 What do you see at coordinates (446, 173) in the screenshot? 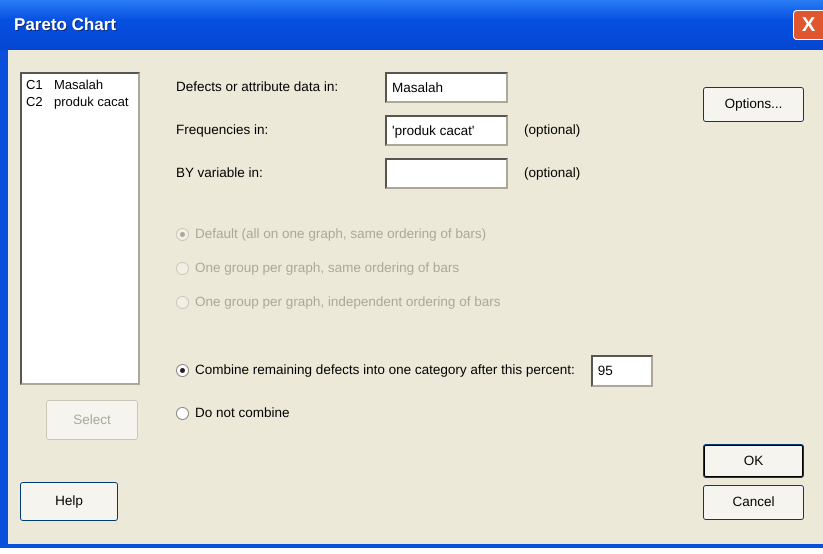
I see `input-field` at bounding box center [446, 173].